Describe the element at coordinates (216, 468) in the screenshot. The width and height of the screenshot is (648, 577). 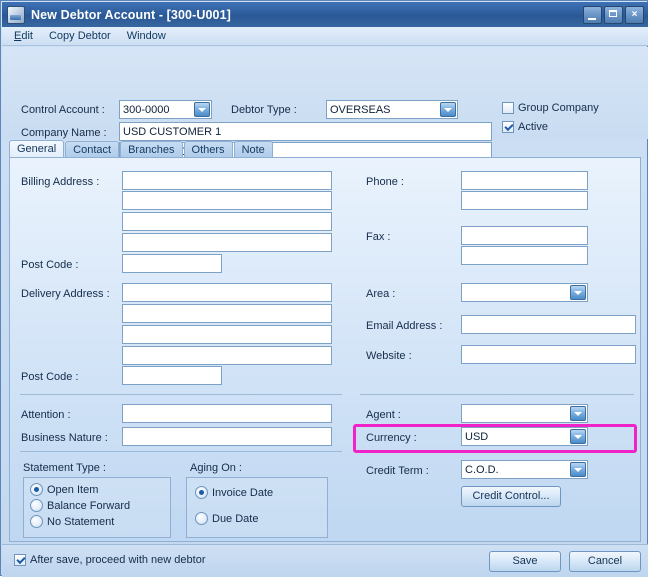
I see `aging-on-label: Aging On :` at that location.